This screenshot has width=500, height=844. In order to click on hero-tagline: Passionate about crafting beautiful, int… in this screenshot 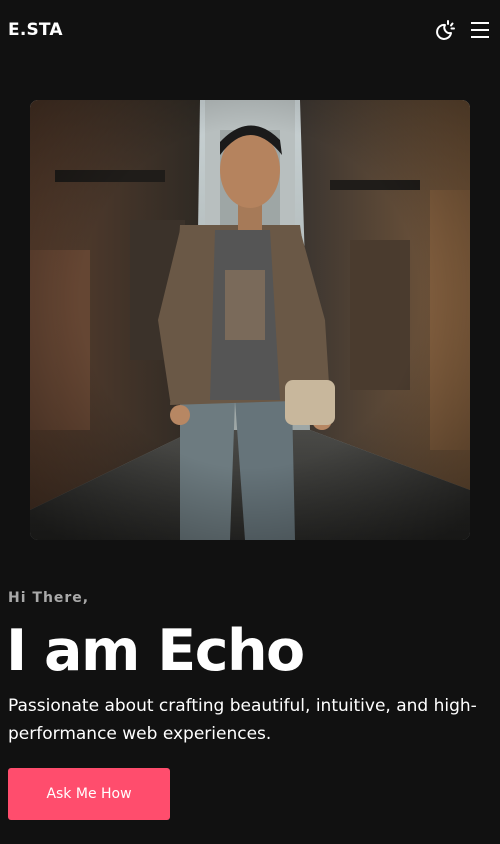, I will do `click(242, 720)`.